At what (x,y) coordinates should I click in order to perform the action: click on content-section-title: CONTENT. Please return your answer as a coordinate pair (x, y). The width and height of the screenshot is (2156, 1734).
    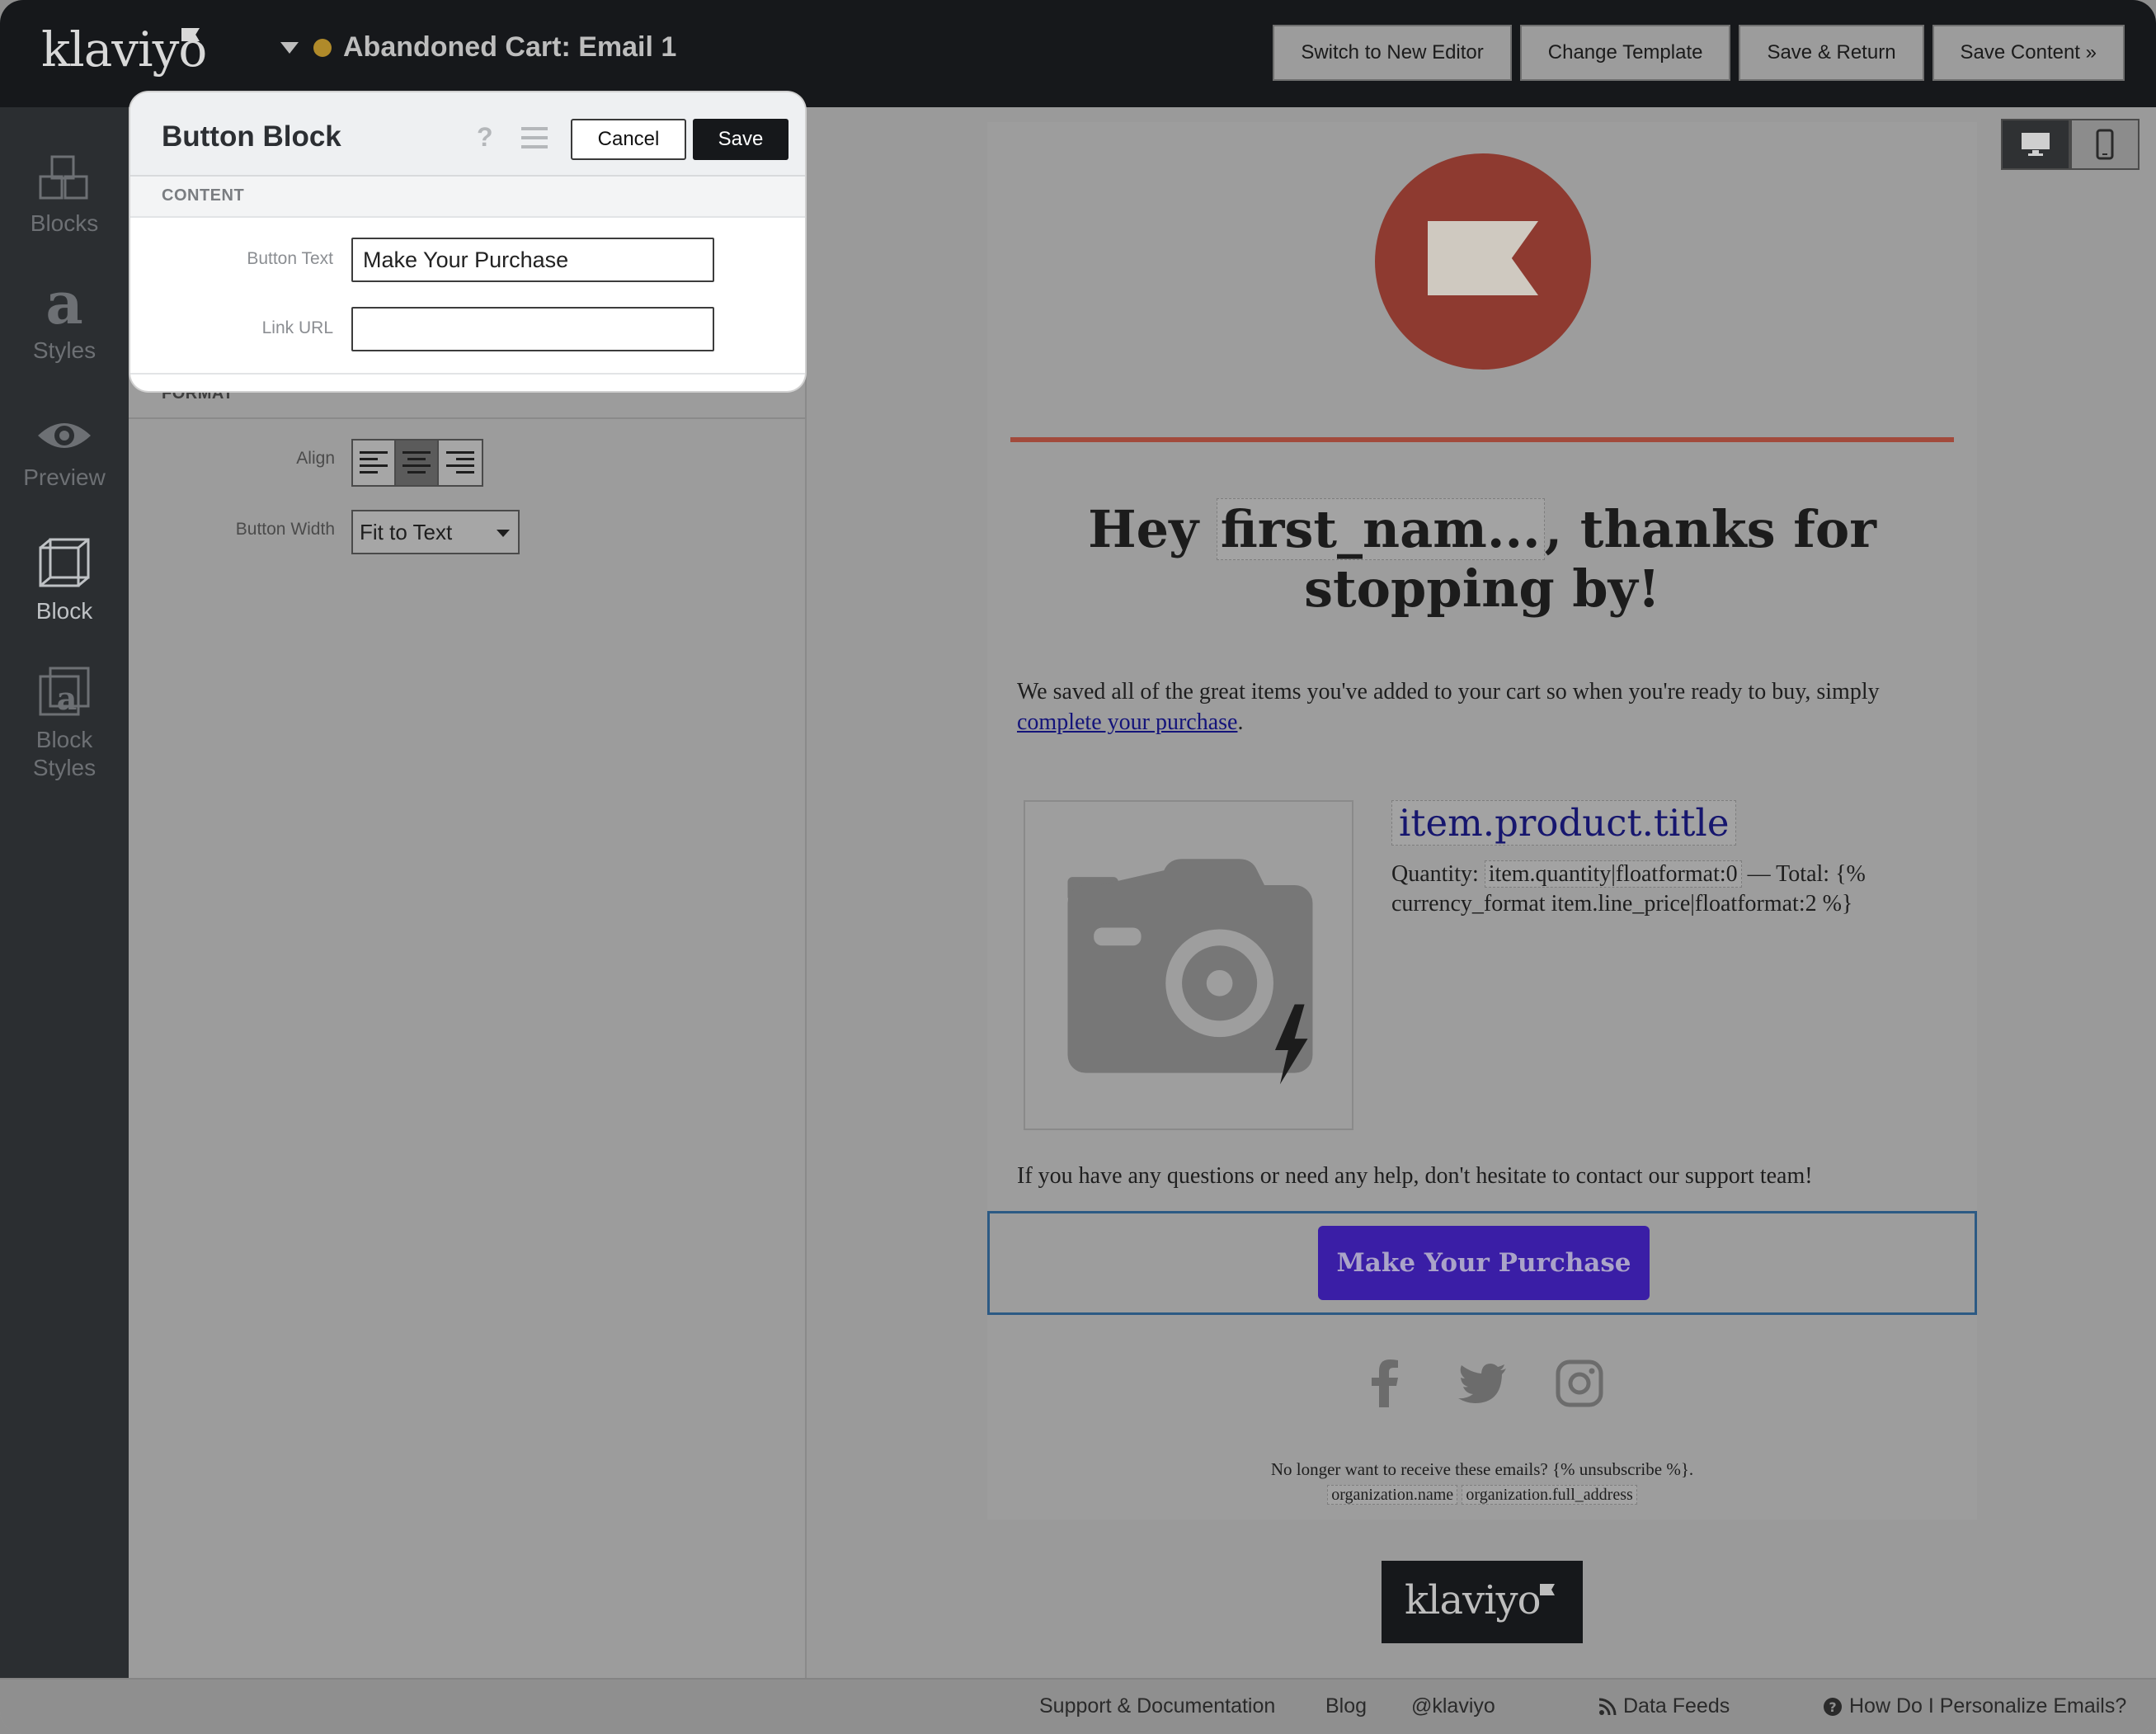
    Looking at the image, I should click on (203, 195).